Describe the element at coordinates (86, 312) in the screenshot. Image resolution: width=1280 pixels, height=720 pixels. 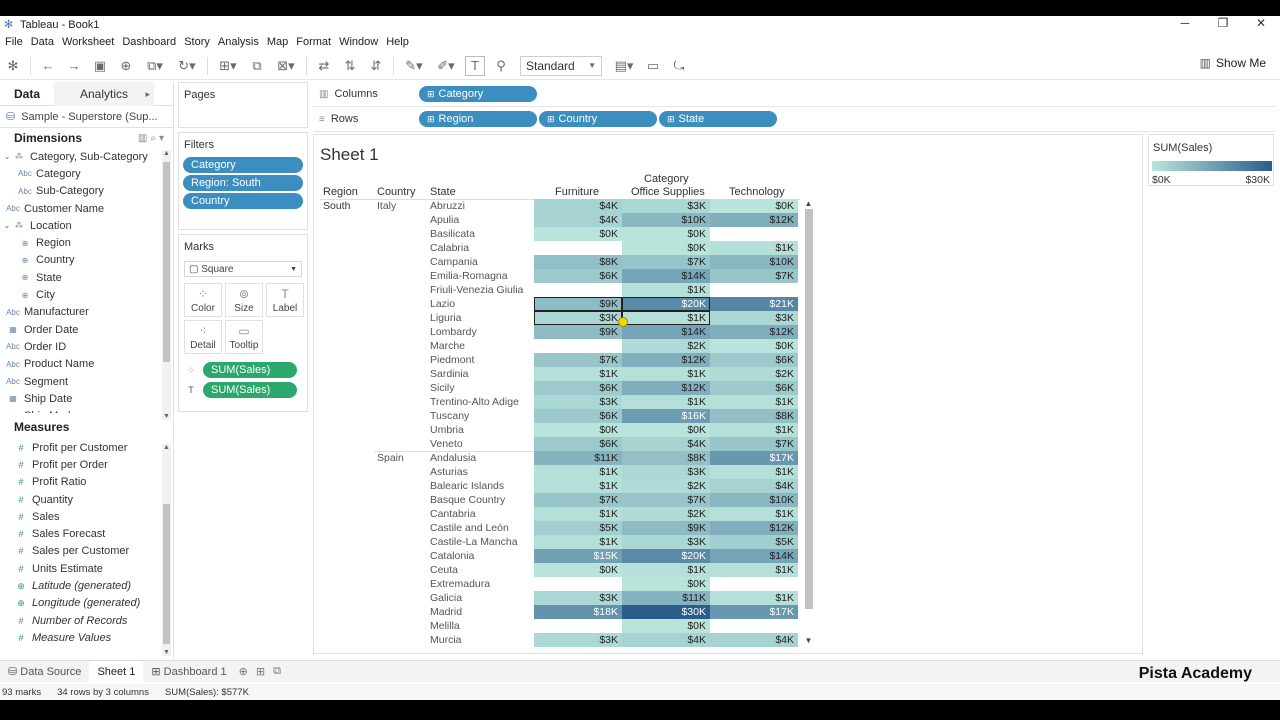
I see `dimension-field: Abc Manufacturer` at that location.